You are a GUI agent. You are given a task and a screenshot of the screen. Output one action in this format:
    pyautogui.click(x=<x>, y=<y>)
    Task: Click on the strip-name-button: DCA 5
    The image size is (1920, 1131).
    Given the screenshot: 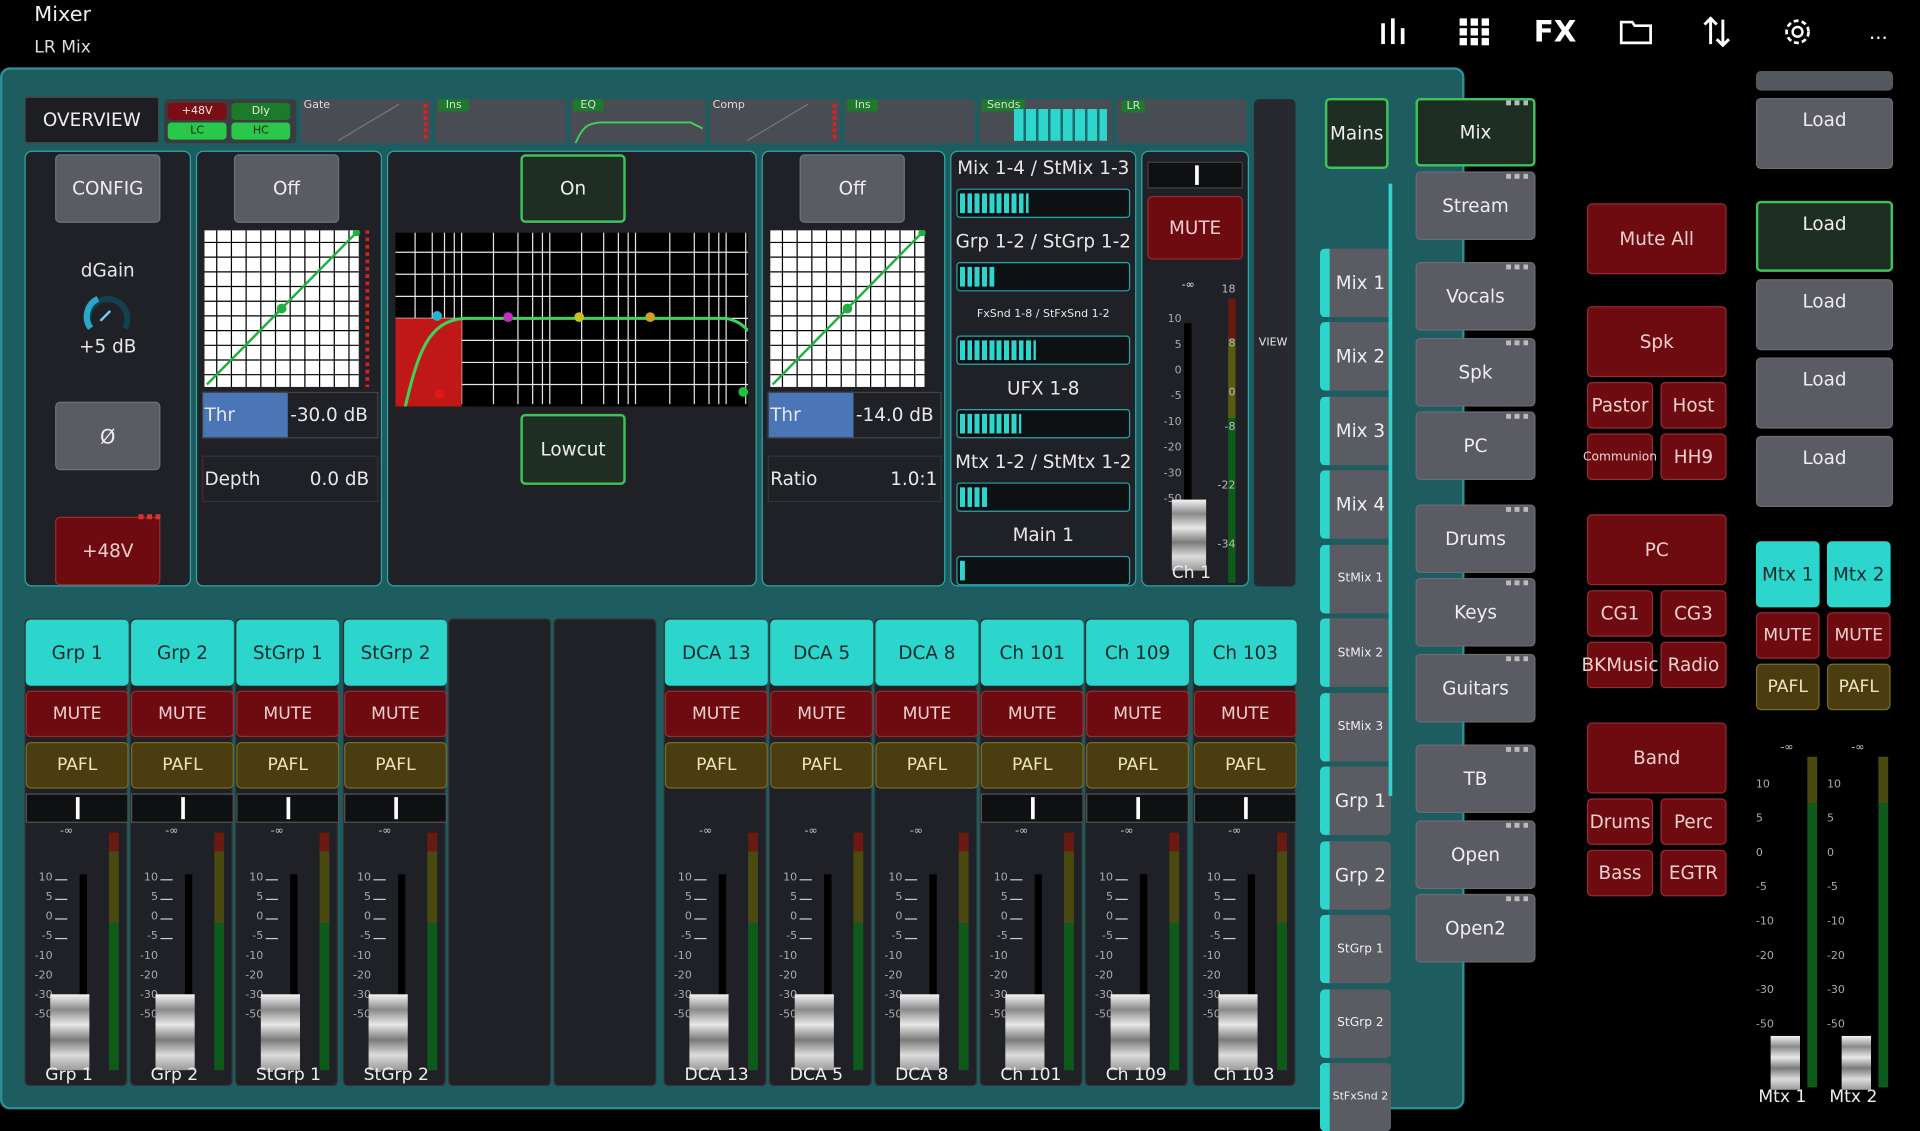 What is the action you would take?
    pyautogui.click(x=822, y=652)
    